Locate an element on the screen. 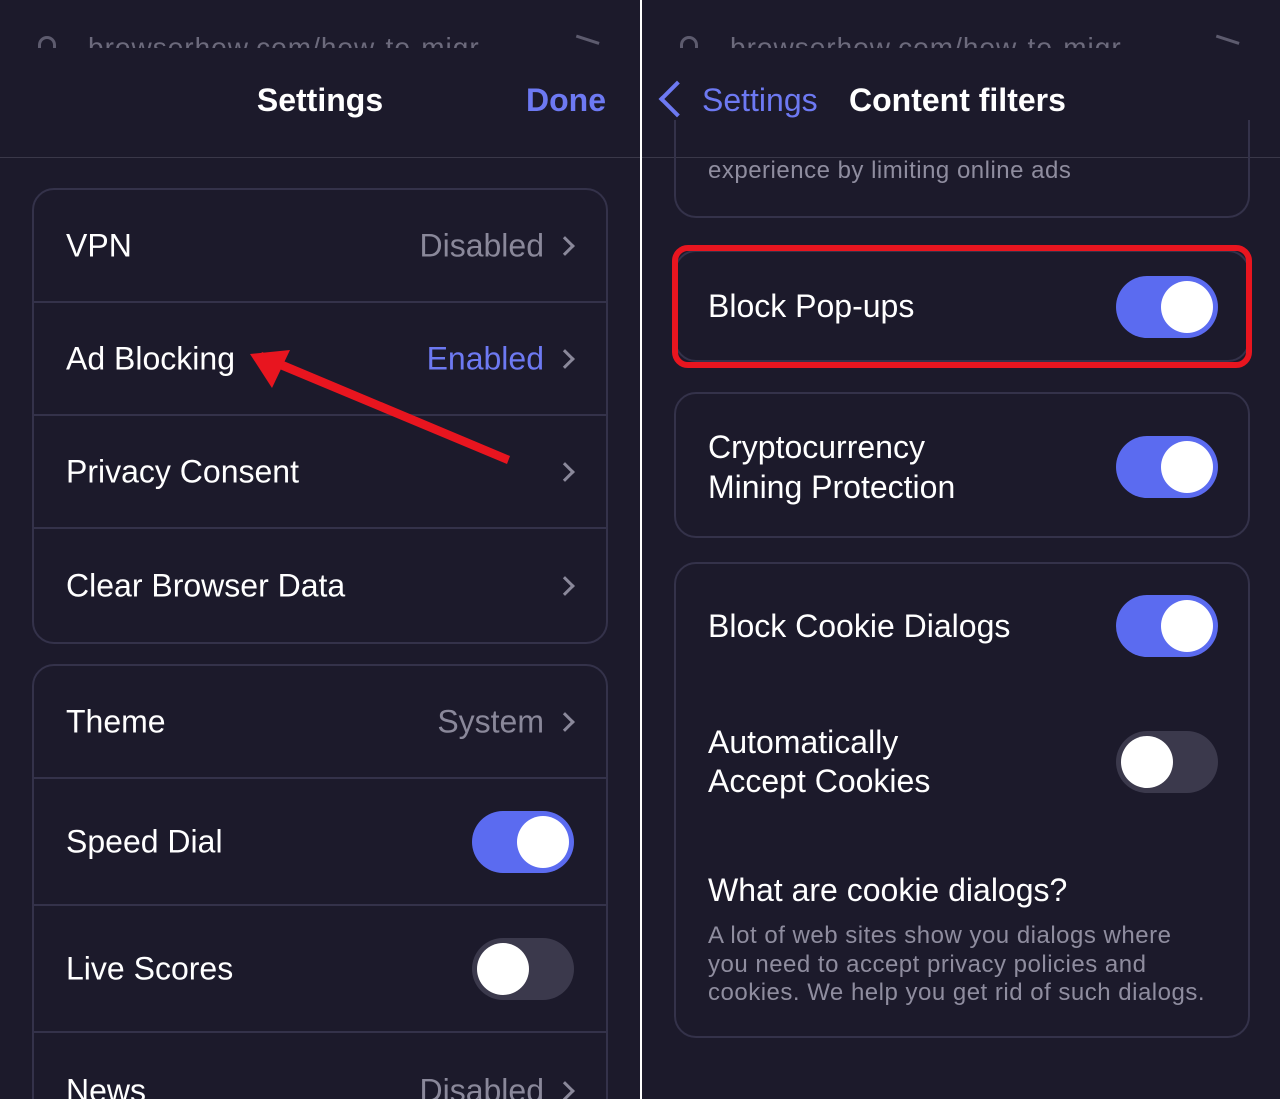 This screenshot has width=1280, height=1099. settings-row-vpn: VPN Disabled is located at coordinates (320, 246).